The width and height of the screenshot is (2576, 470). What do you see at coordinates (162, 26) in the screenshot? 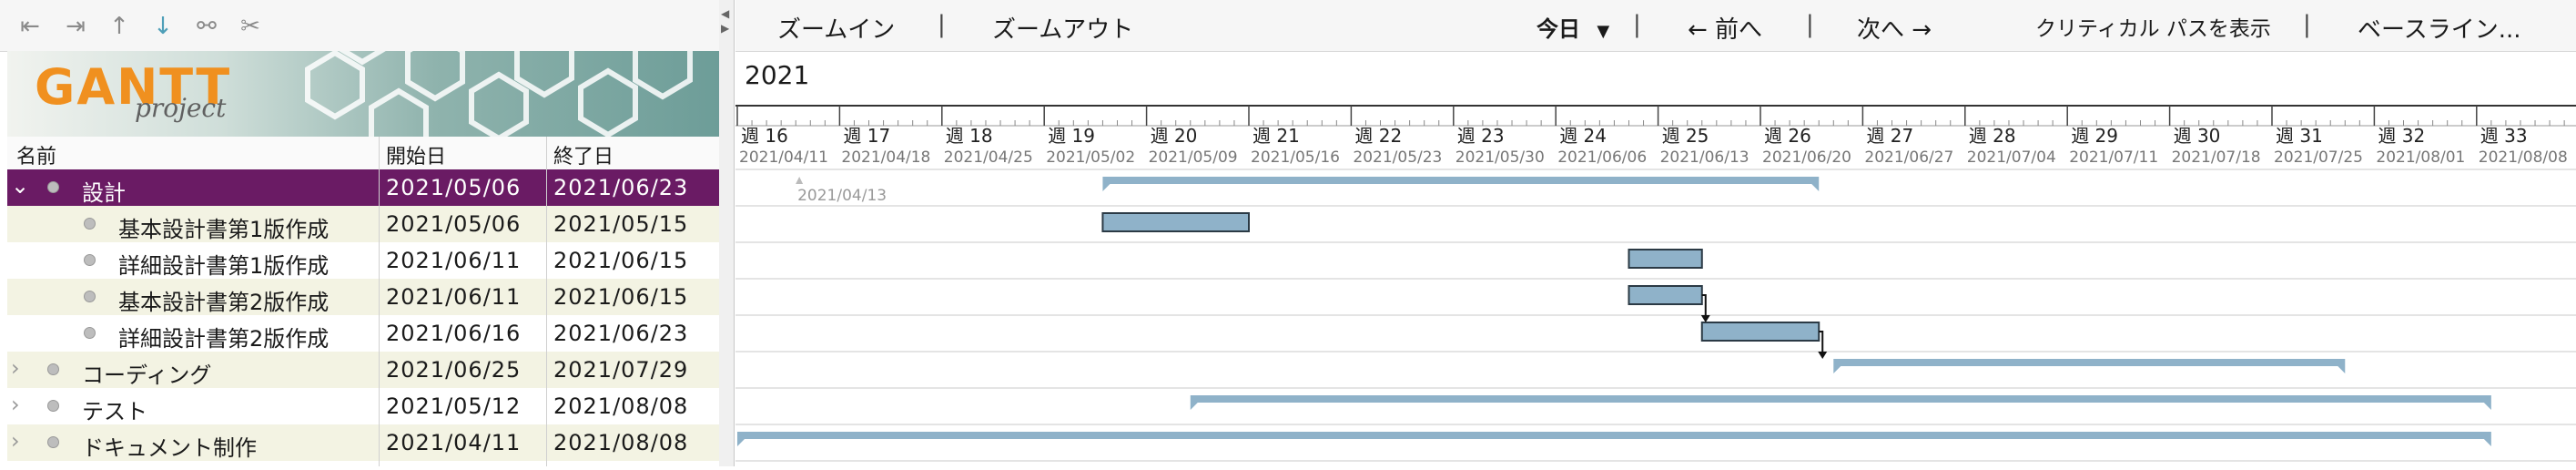
I see `move-down-icon: ↓` at bounding box center [162, 26].